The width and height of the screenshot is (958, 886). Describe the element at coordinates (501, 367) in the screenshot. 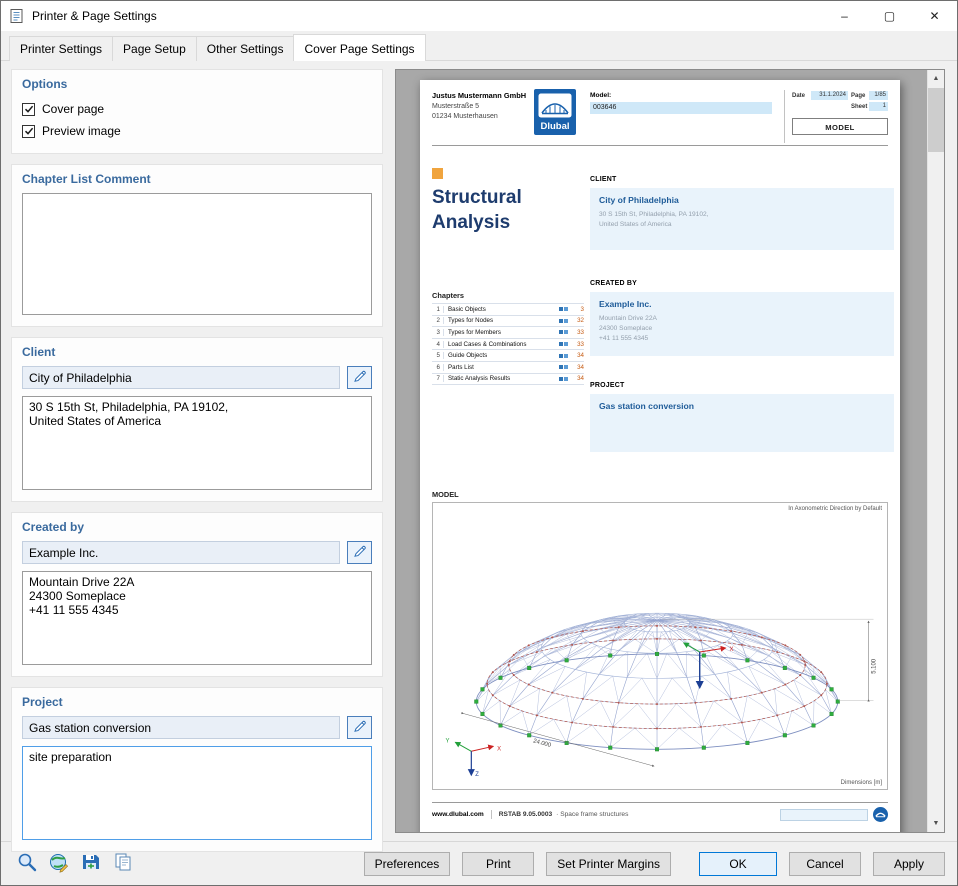

I see `chapter-title: Parts List` at that location.